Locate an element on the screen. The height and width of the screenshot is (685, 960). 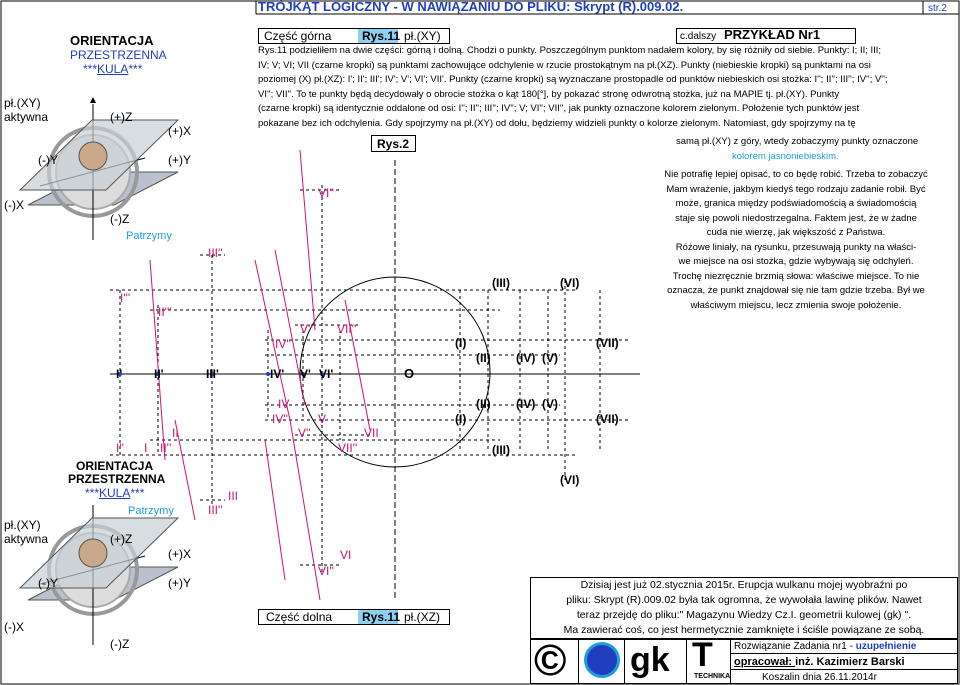
origin-label: O is located at coordinates (409, 373).